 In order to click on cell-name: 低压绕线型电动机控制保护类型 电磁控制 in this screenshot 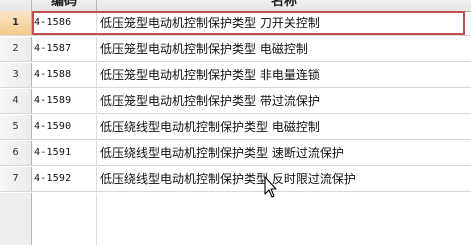, I will do `click(284, 127)`.